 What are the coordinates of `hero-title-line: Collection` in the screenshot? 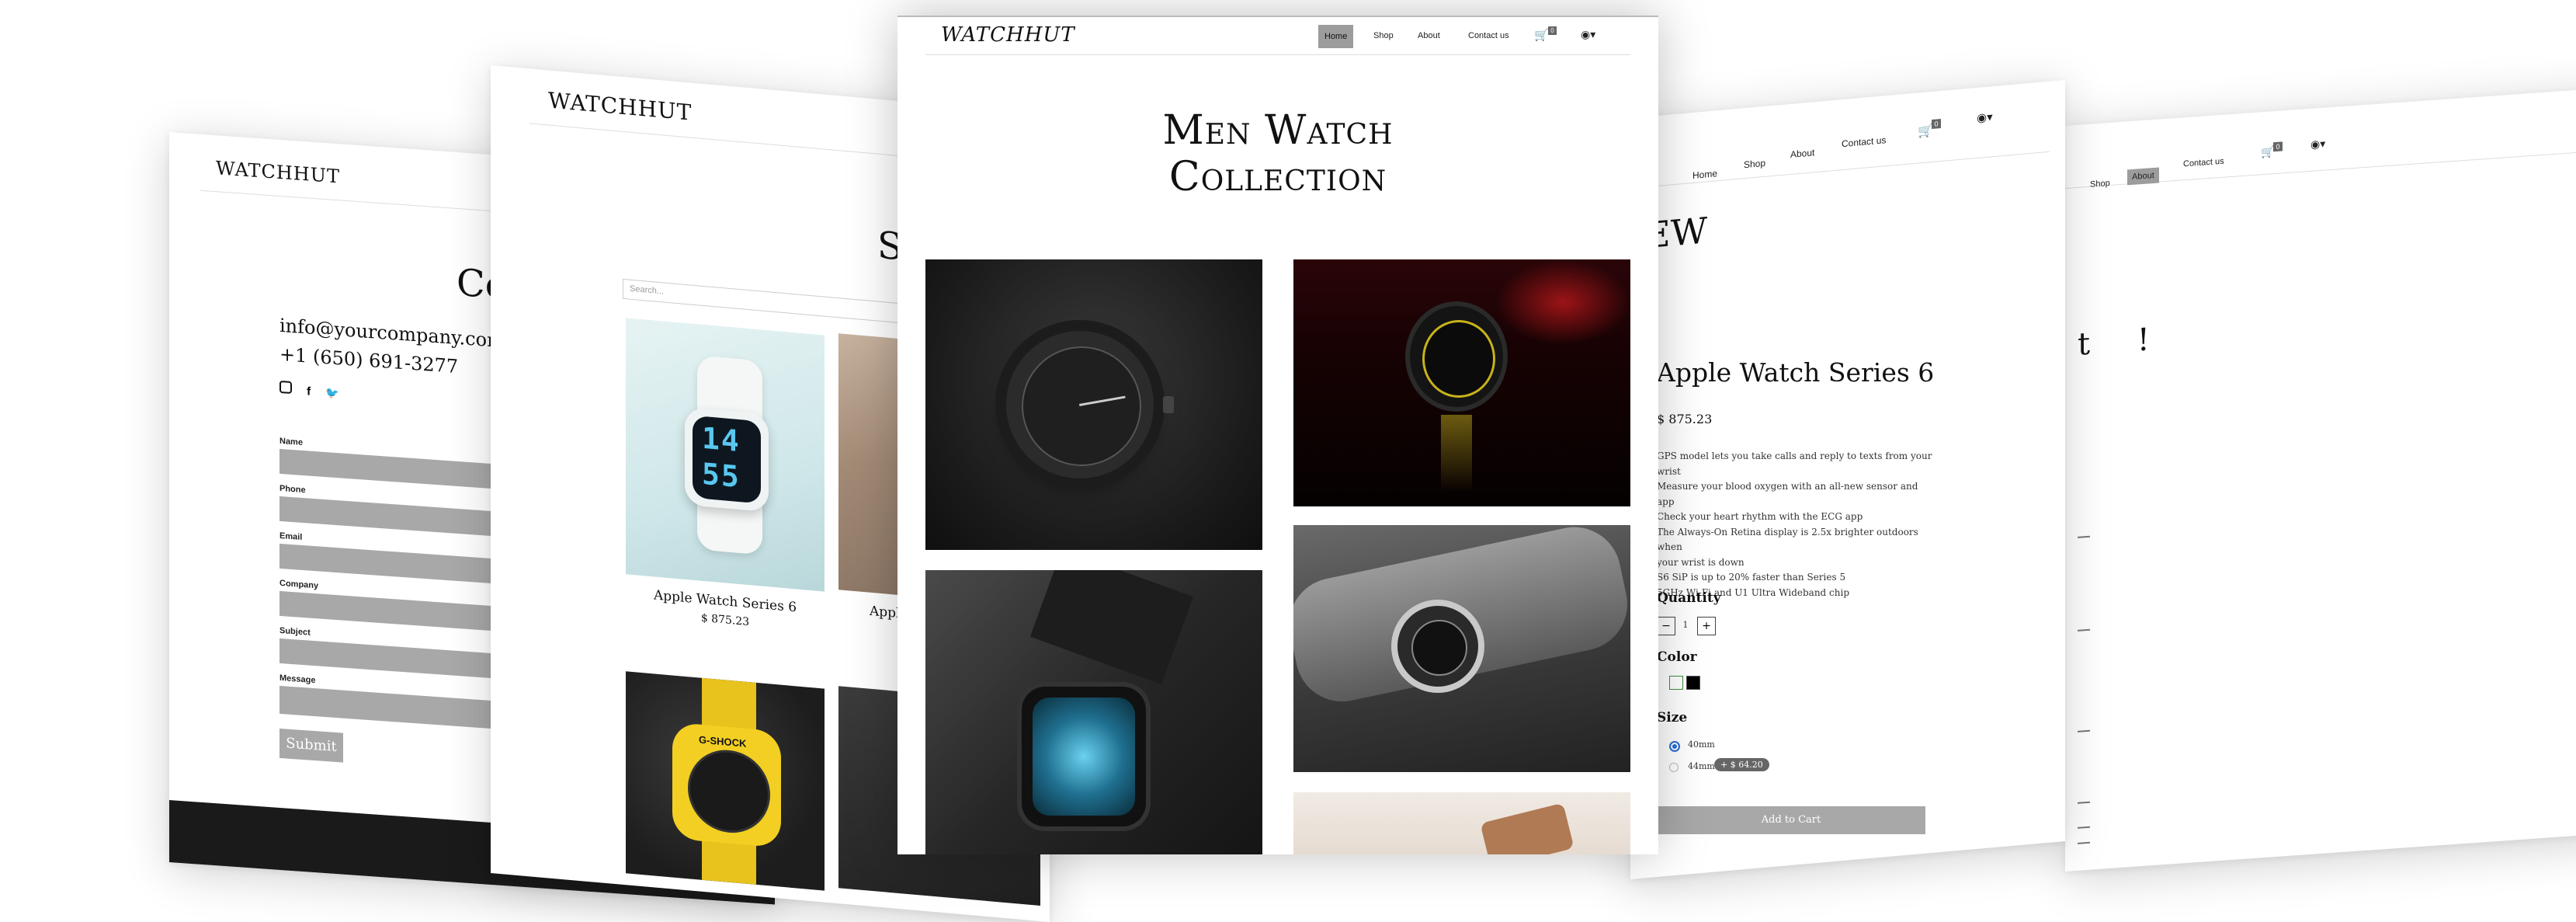 It's located at (1277, 177).